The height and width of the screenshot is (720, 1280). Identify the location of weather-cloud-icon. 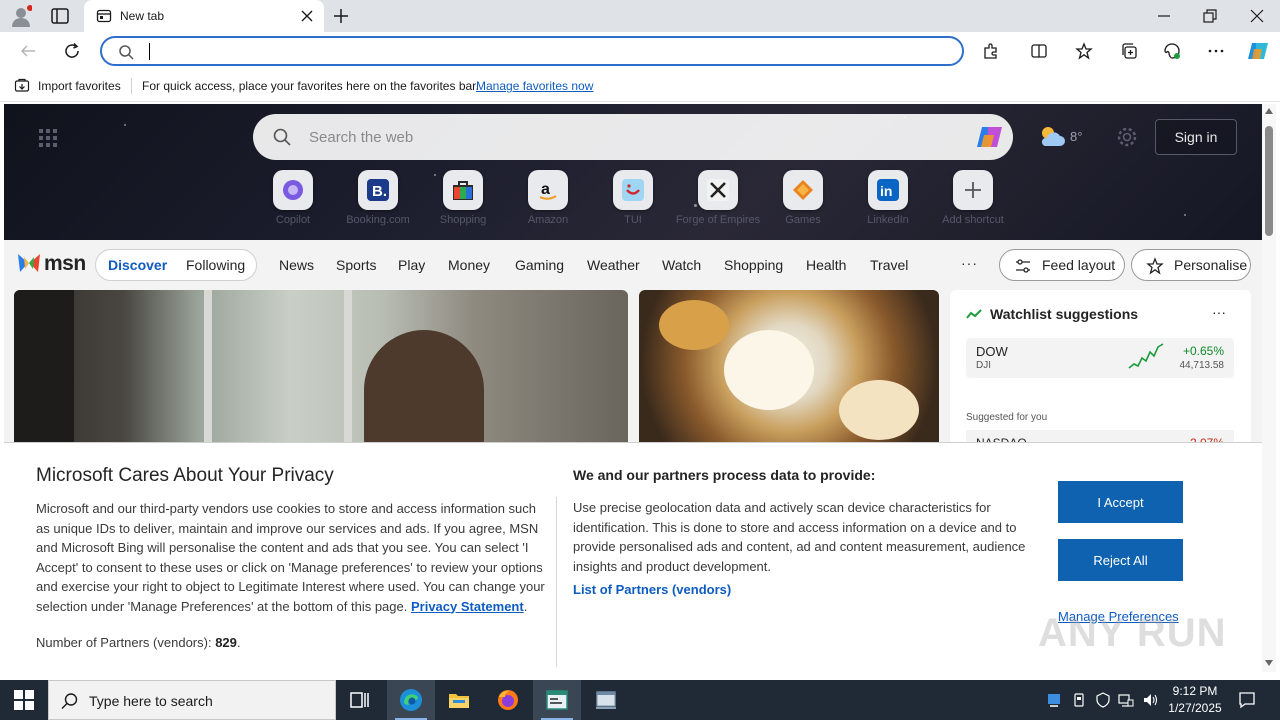
(1052, 136).